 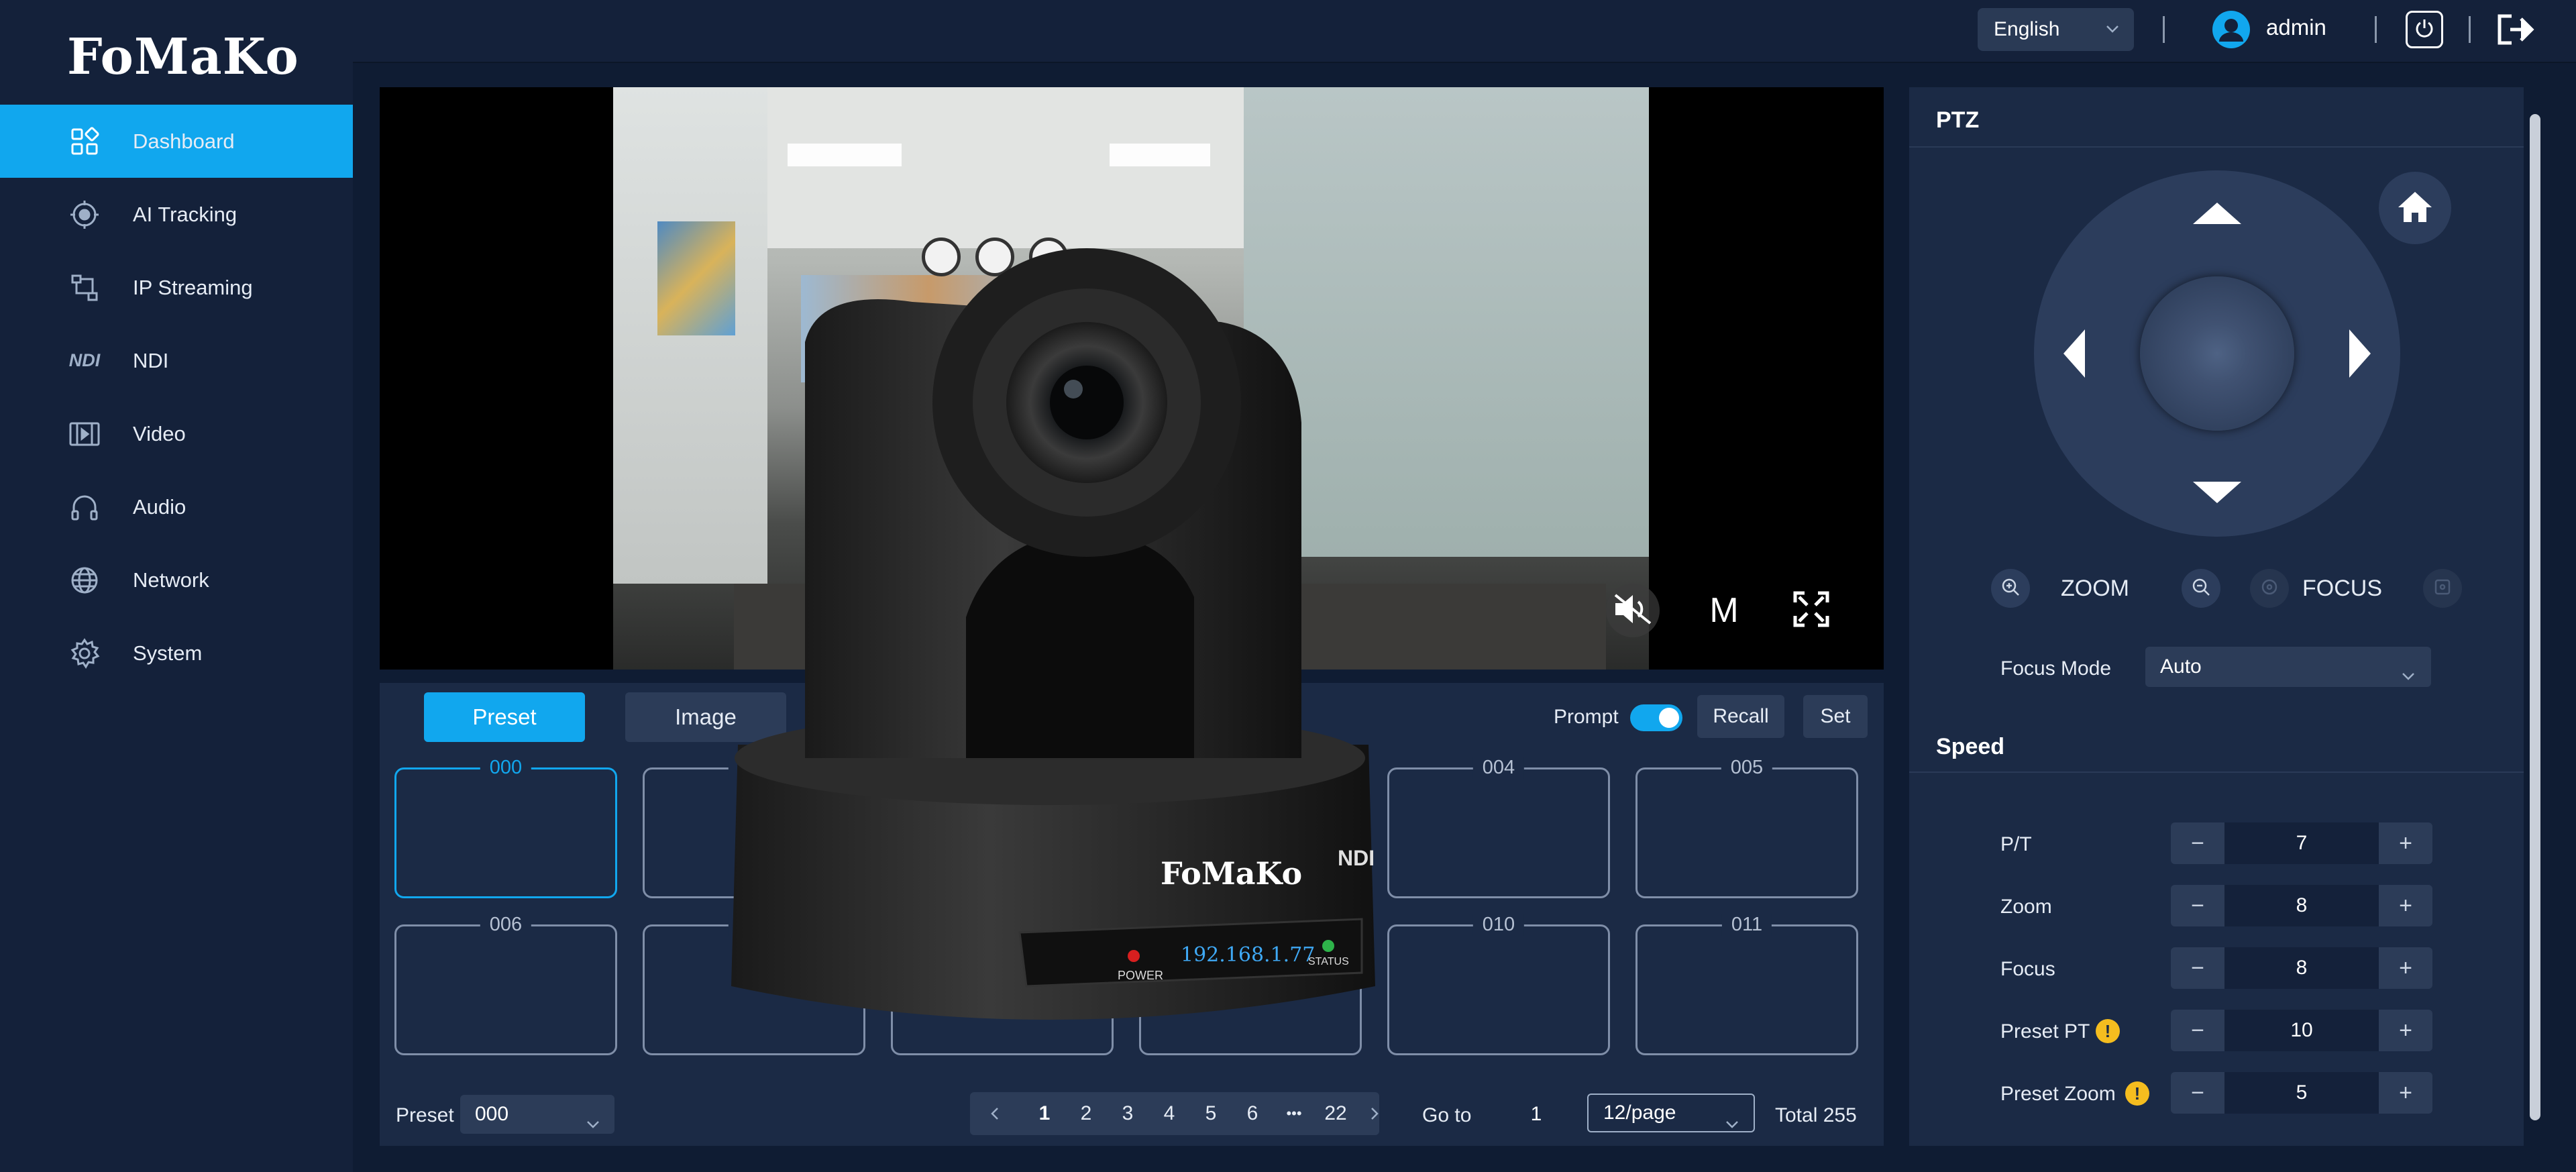 I want to click on arrow-left-icon, so click(x=2074, y=355).